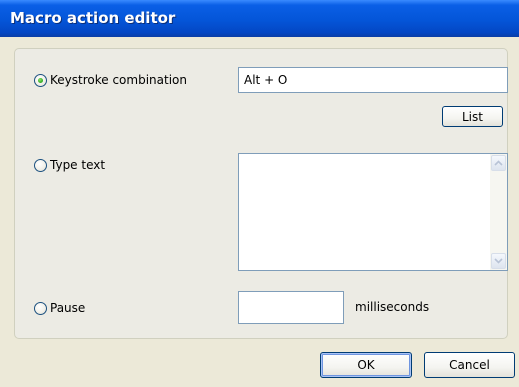  I want to click on title-bar: Macro action editor, so click(259, 18).